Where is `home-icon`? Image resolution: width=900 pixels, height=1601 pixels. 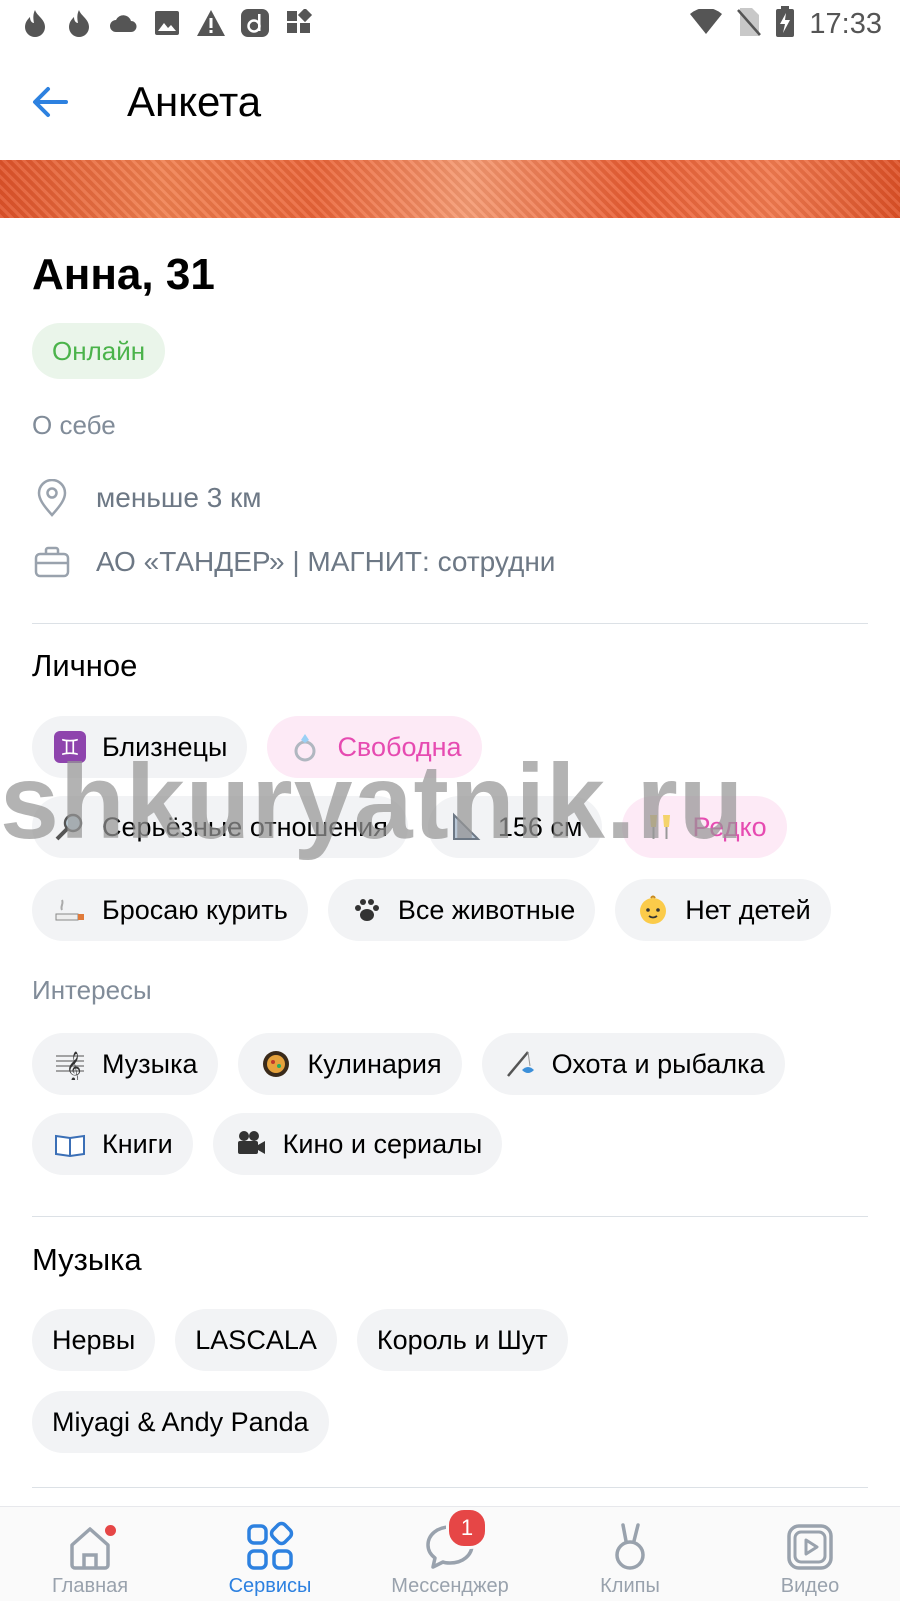
home-icon is located at coordinates (91, 1547).